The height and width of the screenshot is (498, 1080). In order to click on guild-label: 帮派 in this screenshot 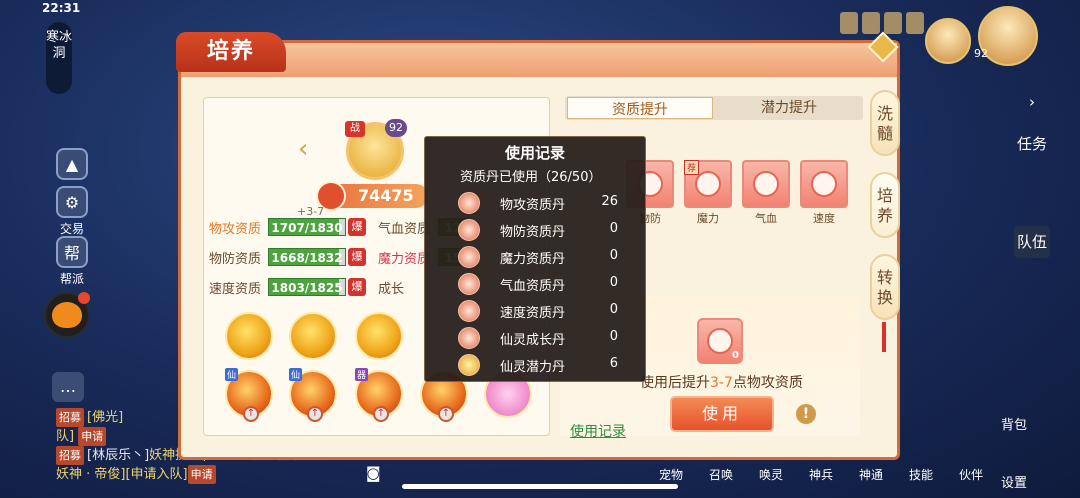, I will do `click(71, 279)`.